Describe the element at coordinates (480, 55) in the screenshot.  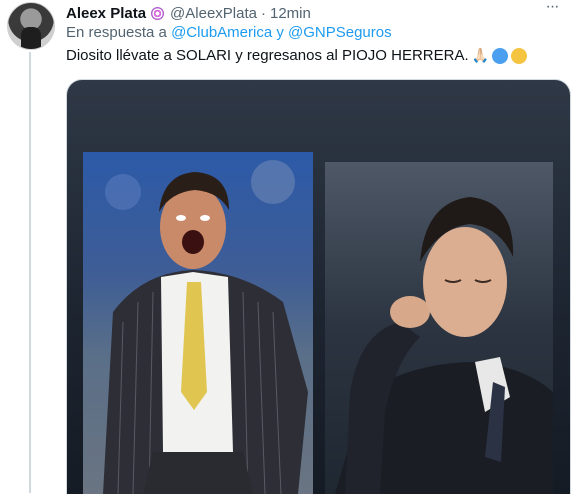
I see `folded-hands-icon: 🙏🏻` at that location.